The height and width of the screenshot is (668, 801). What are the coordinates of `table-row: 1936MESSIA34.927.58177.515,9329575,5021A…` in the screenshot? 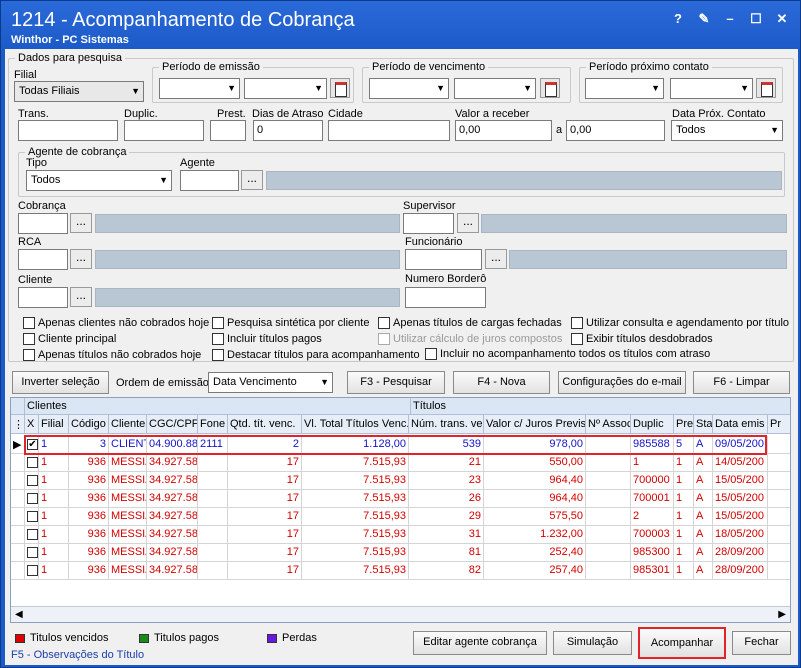 It's located at (400, 517).